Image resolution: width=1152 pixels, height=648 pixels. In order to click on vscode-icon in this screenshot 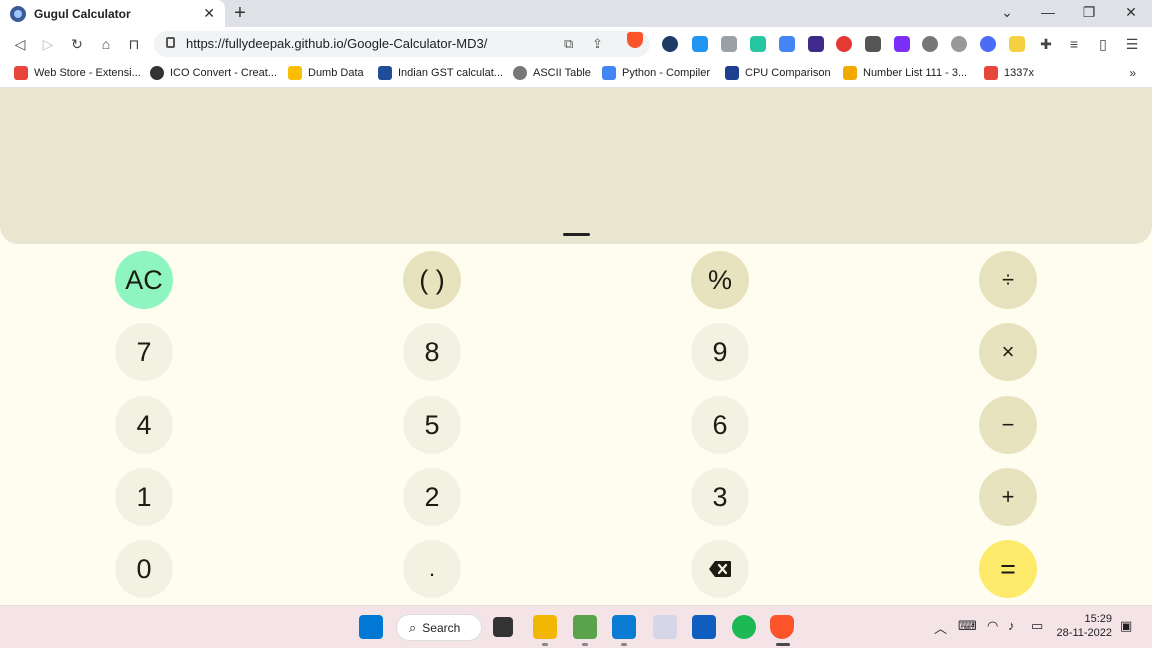, I will do `click(624, 627)`.